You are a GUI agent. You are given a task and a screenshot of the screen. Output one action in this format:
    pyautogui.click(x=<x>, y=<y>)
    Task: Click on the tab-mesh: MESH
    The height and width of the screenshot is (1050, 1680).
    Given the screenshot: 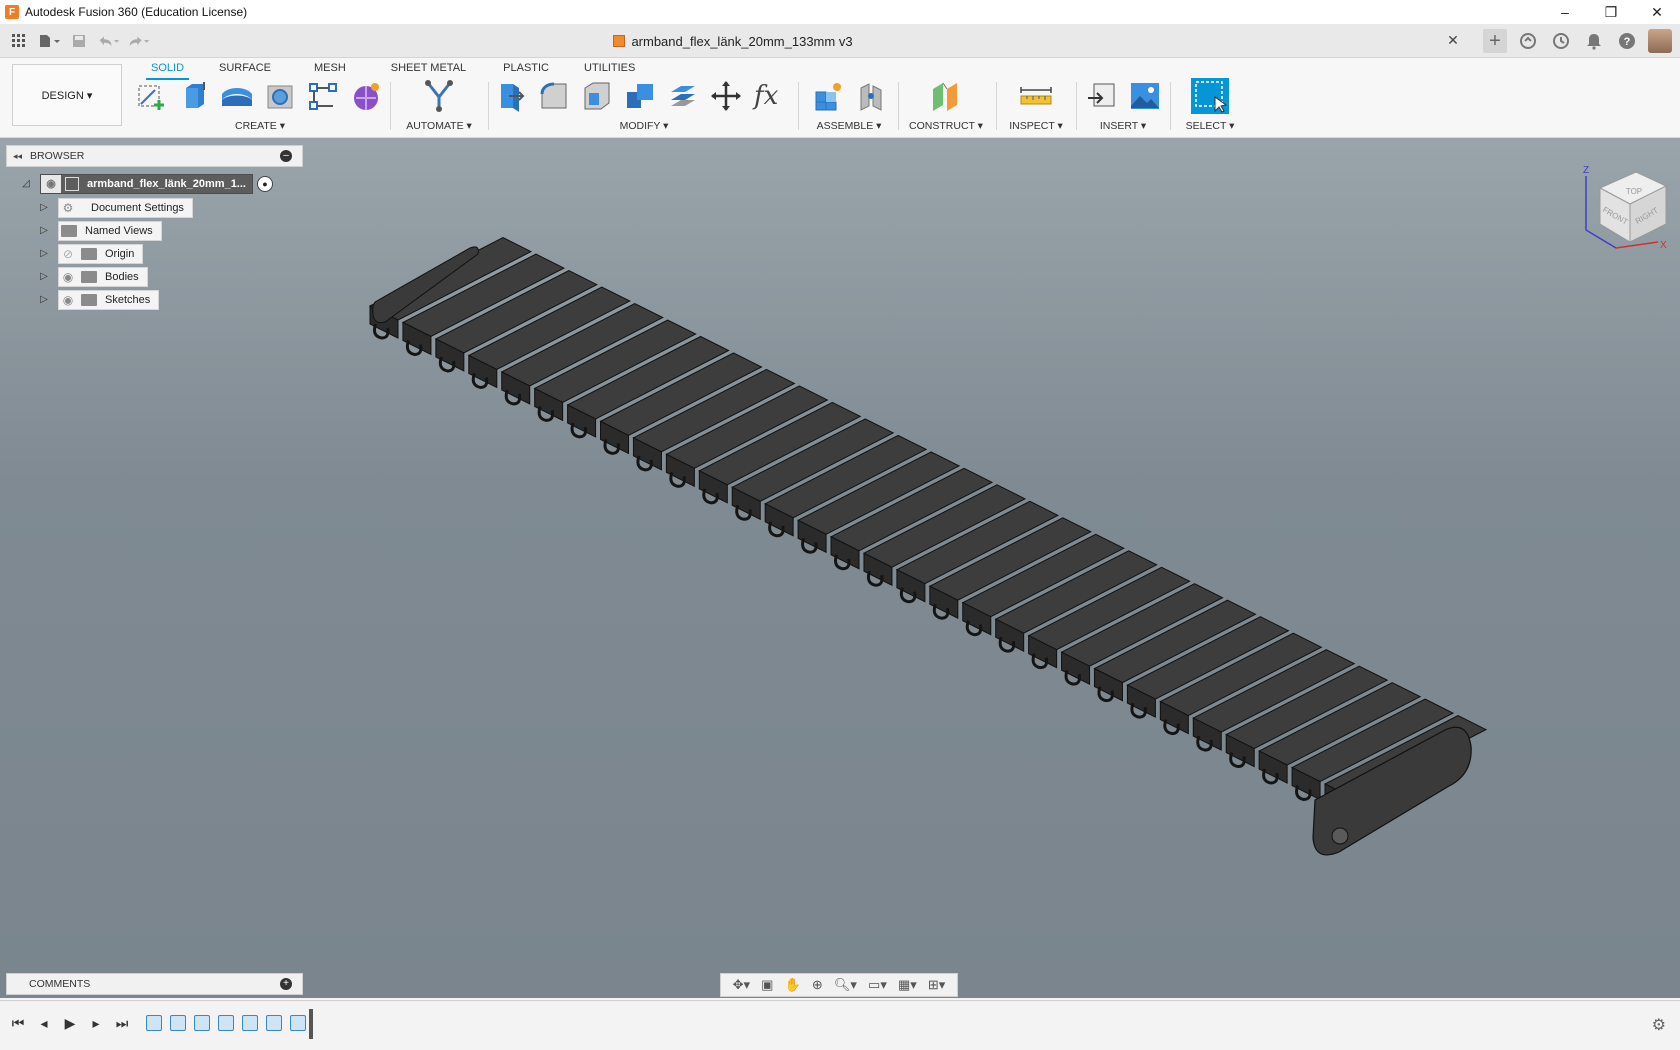 What is the action you would take?
    pyautogui.click(x=323, y=68)
    